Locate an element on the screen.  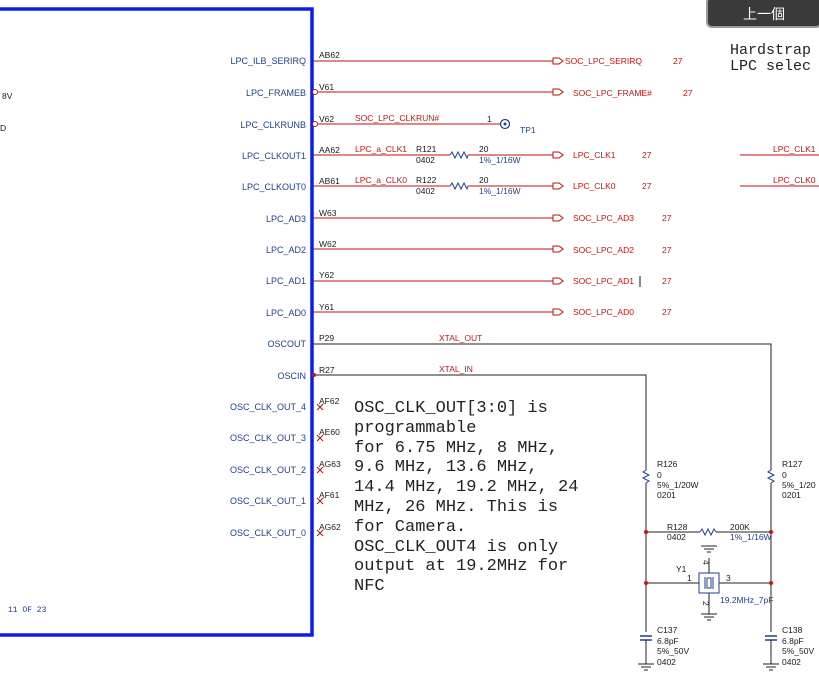
net-label: SOC_LPC_AD0 is located at coordinates (603, 312).